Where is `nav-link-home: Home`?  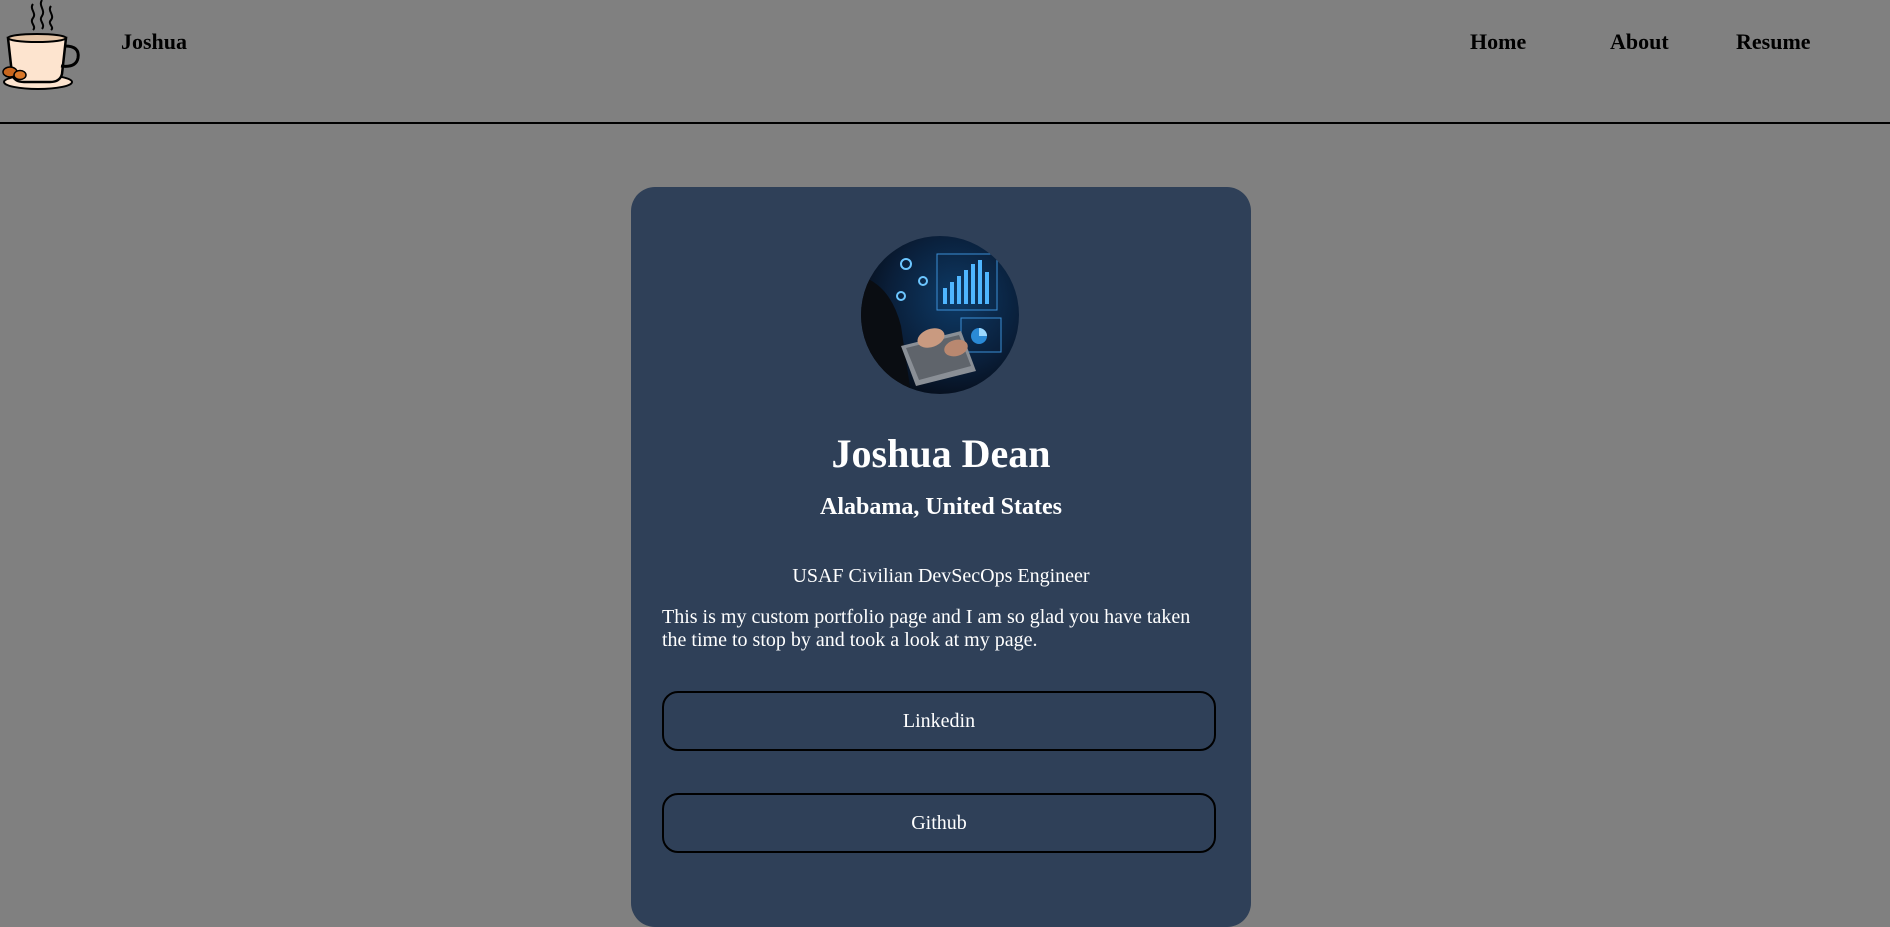
nav-link-home: Home is located at coordinates (1498, 42).